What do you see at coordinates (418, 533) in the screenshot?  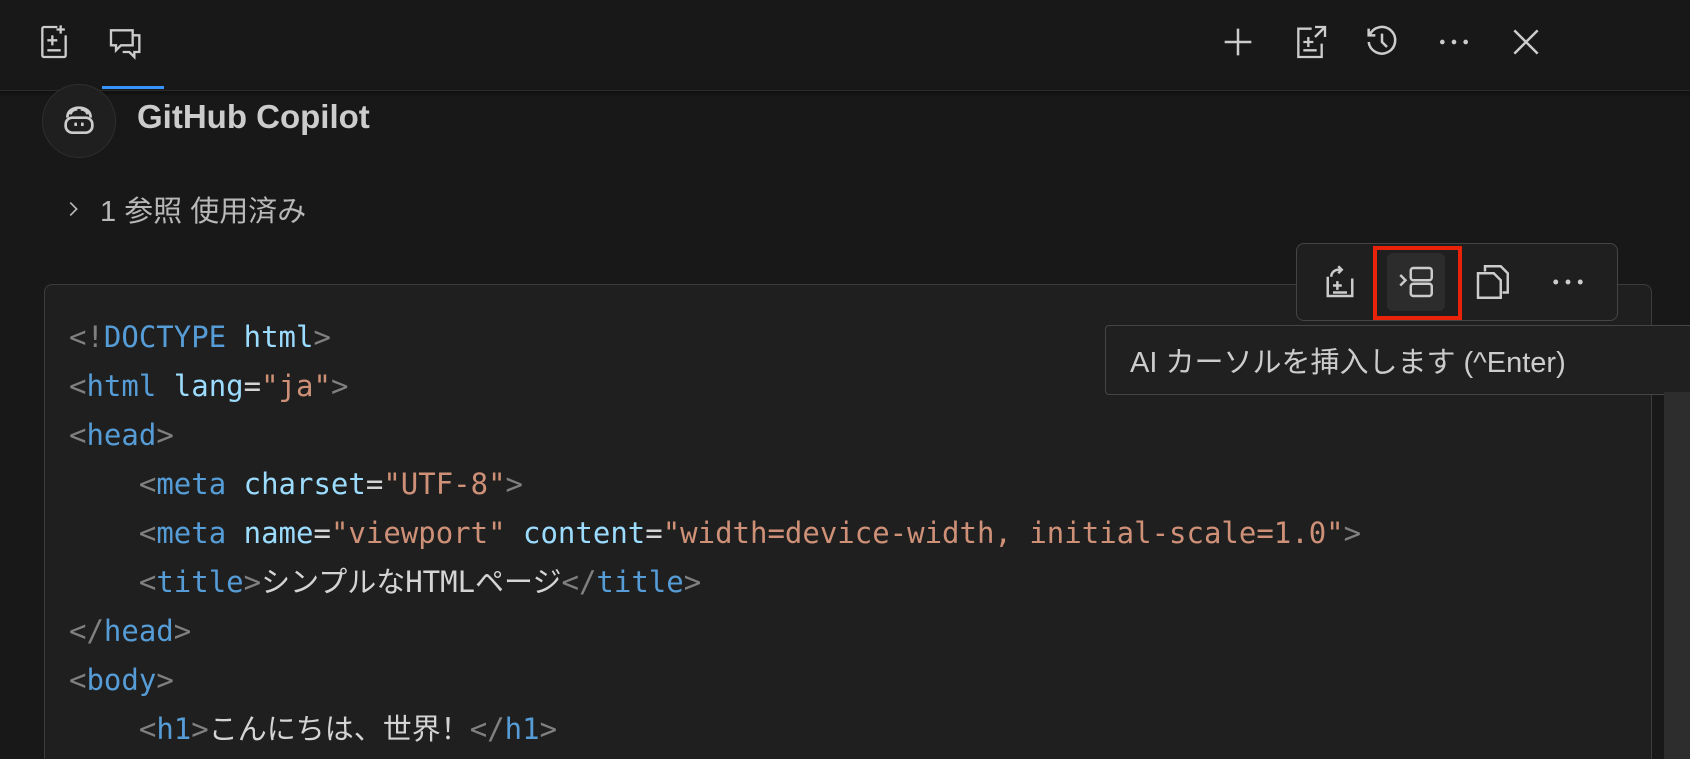 I see `code-token: "viewport"` at bounding box center [418, 533].